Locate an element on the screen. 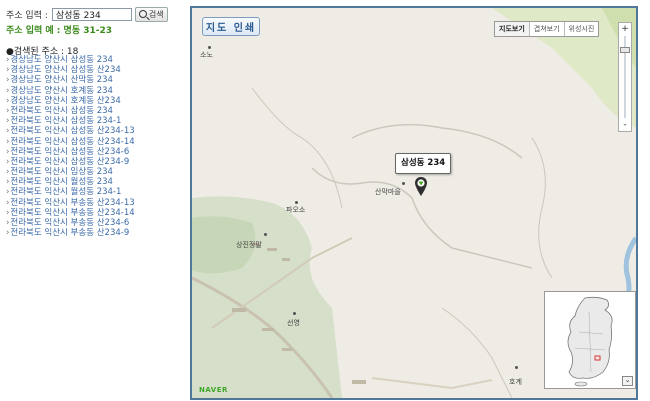  map-type-satellite: 위성시진 is located at coordinates (582, 29).